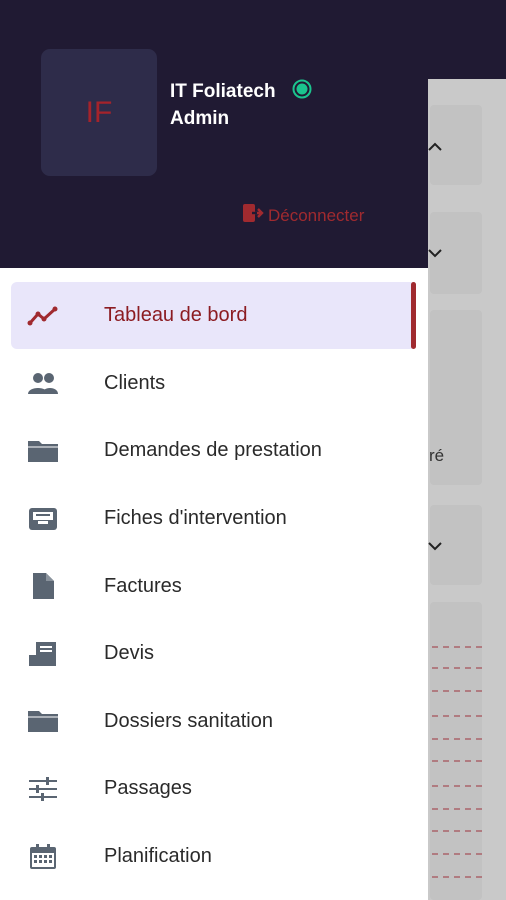  I want to click on sliders-icon, so click(43, 789).